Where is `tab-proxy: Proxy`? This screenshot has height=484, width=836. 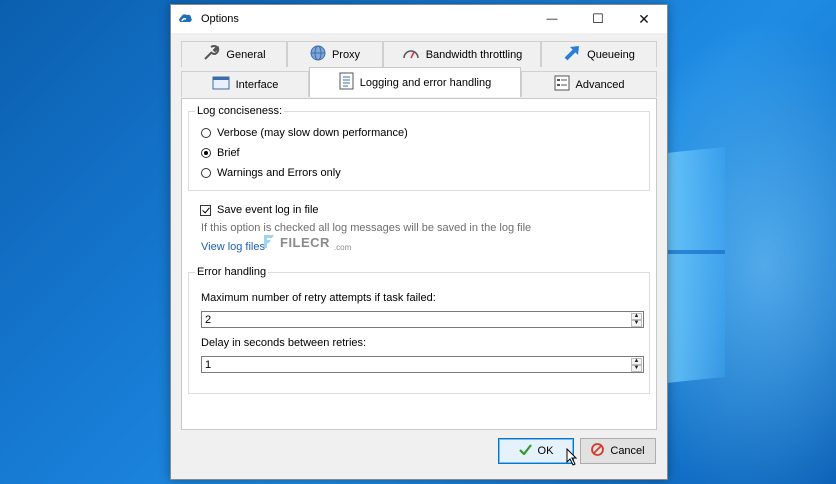
tab-proxy: Proxy is located at coordinates (335, 54).